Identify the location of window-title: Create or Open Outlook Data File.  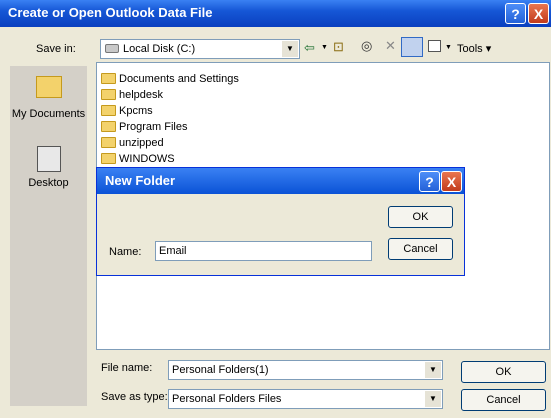
(110, 12).